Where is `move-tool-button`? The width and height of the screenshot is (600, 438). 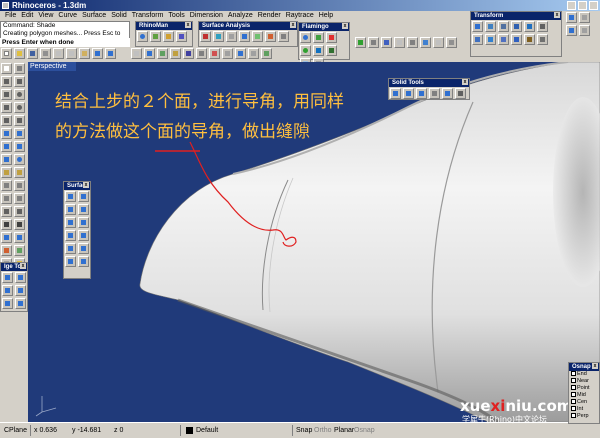
move-tool-button is located at coordinates (477, 26).